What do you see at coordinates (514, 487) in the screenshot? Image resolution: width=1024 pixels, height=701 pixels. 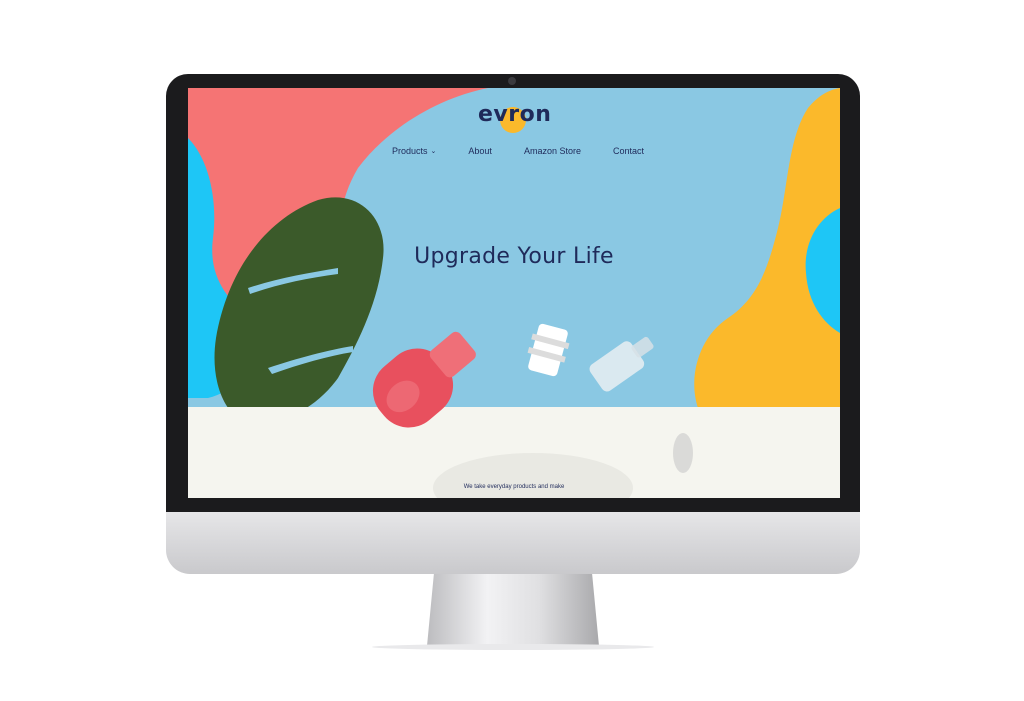 I see `tagline: We take everyday products and make` at bounding box center [514, 487].